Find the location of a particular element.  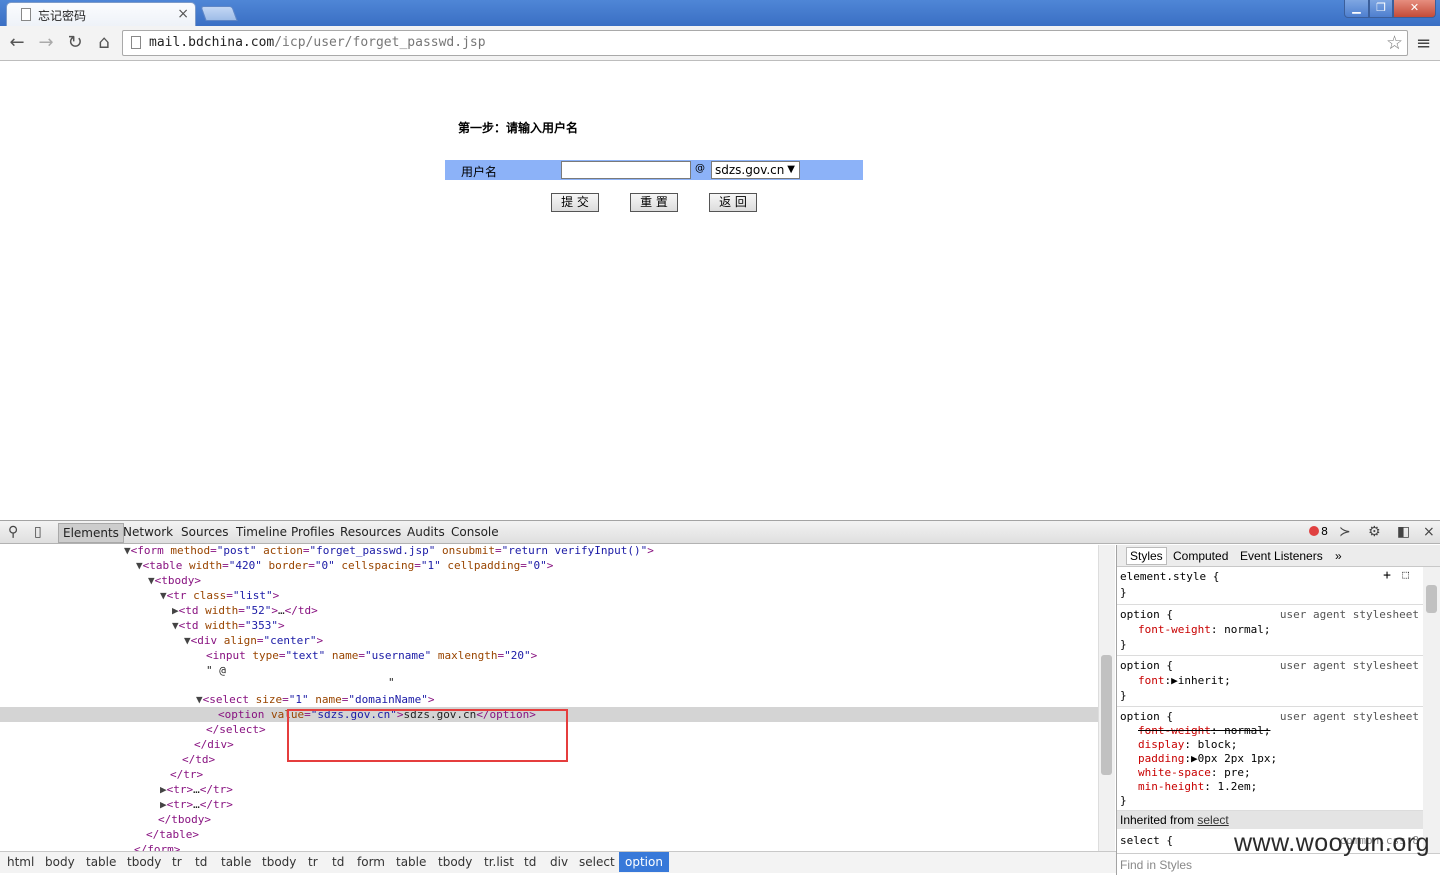

devtools-tab-audits: Audits is located at coordinates (426, 532).